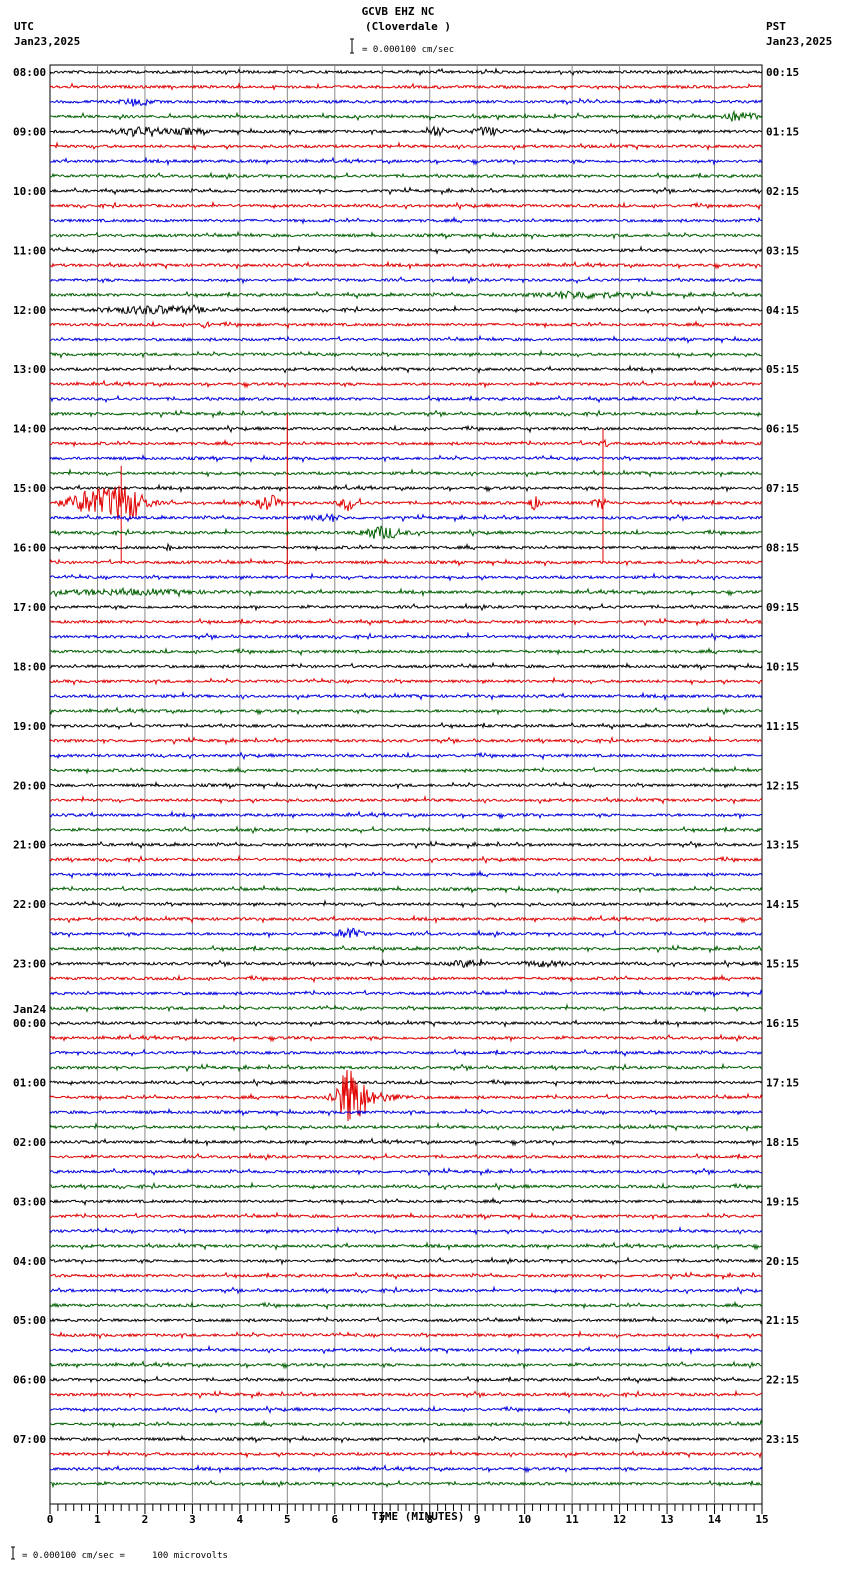  Describe the element at coordinates (29, 666) in the screenshot. I see `utc-hour-label: 18:00` at that location.